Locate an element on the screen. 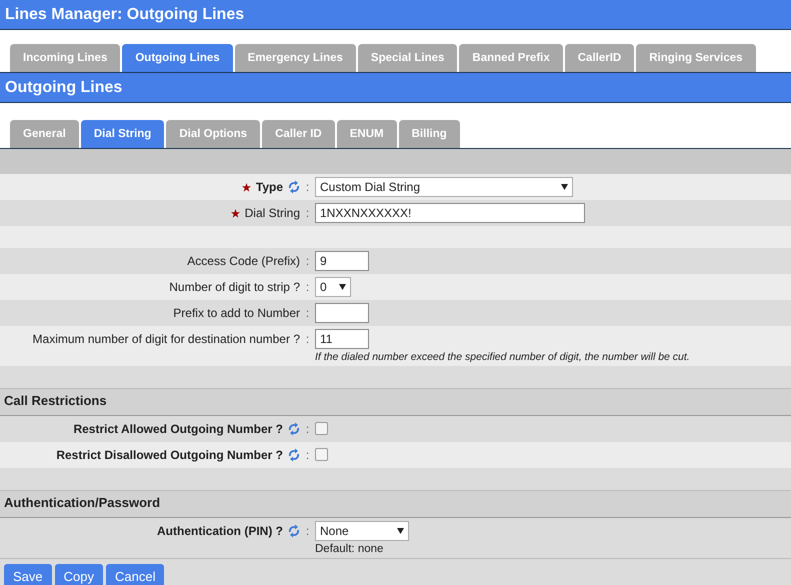  section-header: Call Restrictions is located at coordinates (395, 402).